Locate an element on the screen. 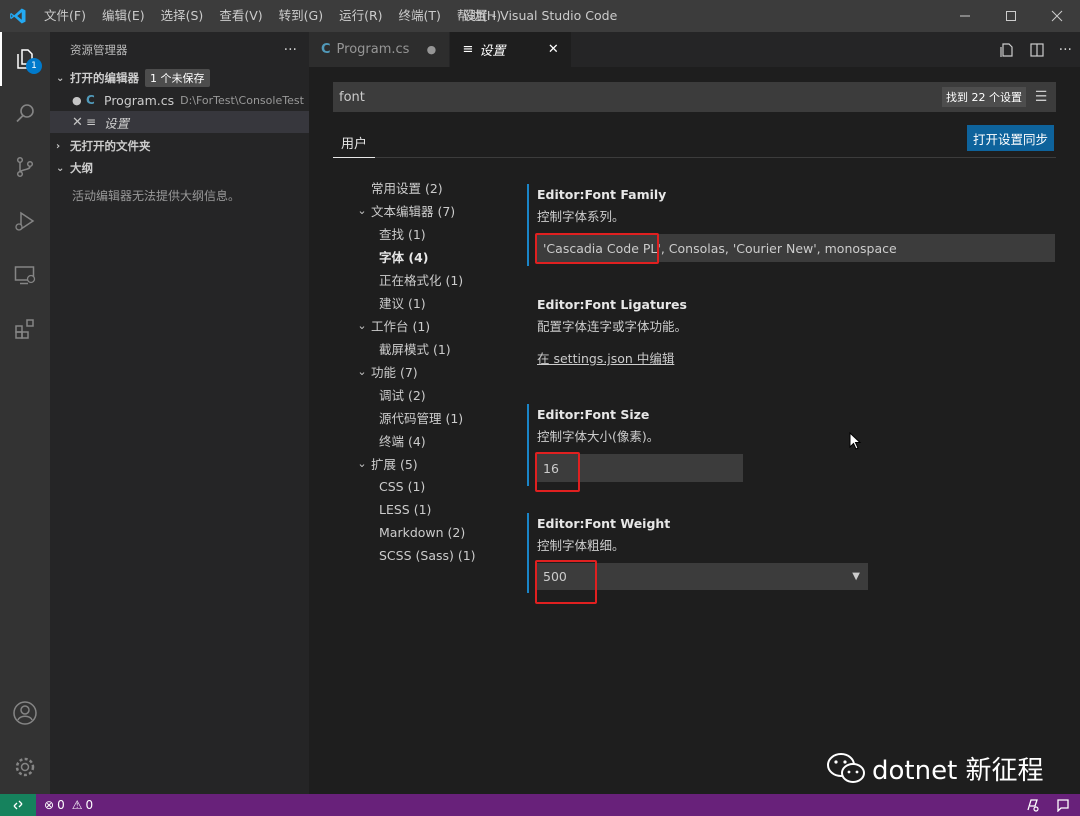 The image size is (1080, 816). notifications-icon is located at coordinates (1063, 805).